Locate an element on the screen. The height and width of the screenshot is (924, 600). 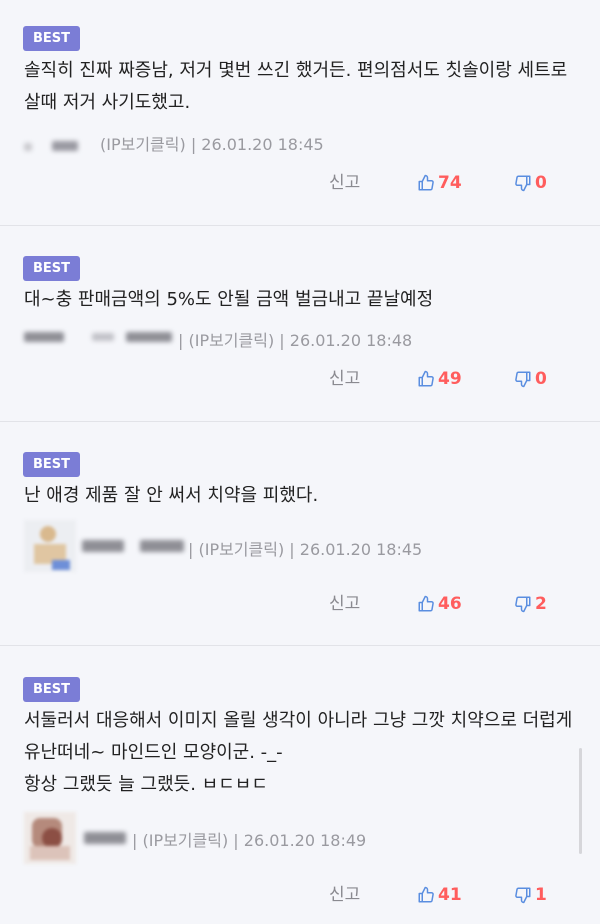
like-count: 46 is located at coordinates (450, 604).